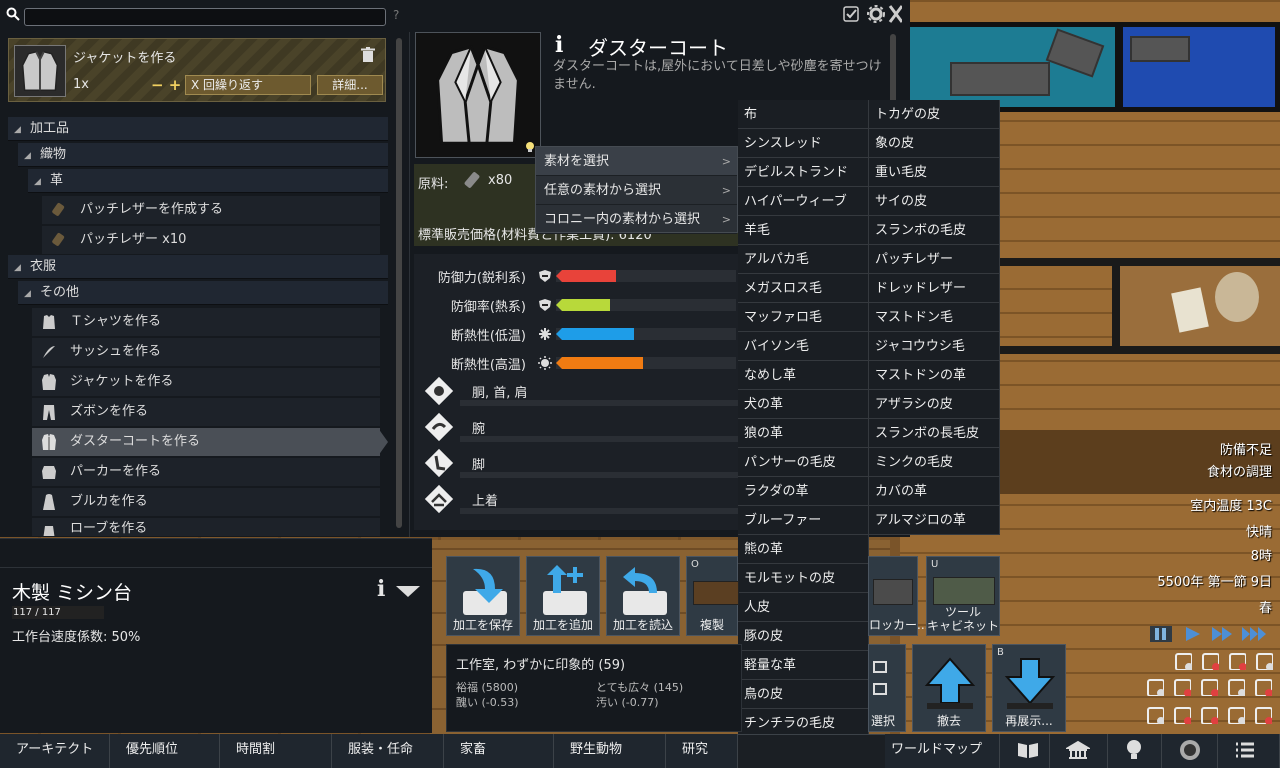  What do you see at coordinates (396, 15) in the screenshot?
I see `help-icon: ?` at bounding box center [396, 15].